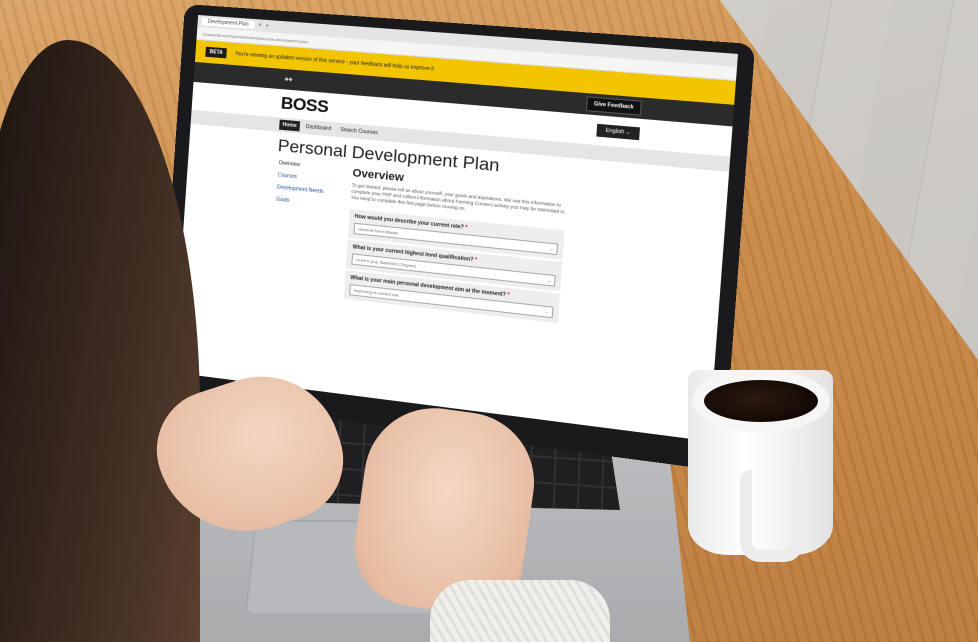  What do you see at coordinates (290, 125) in the screenshot?
I see `nav-home: Home` at bounding box center [290, 125].